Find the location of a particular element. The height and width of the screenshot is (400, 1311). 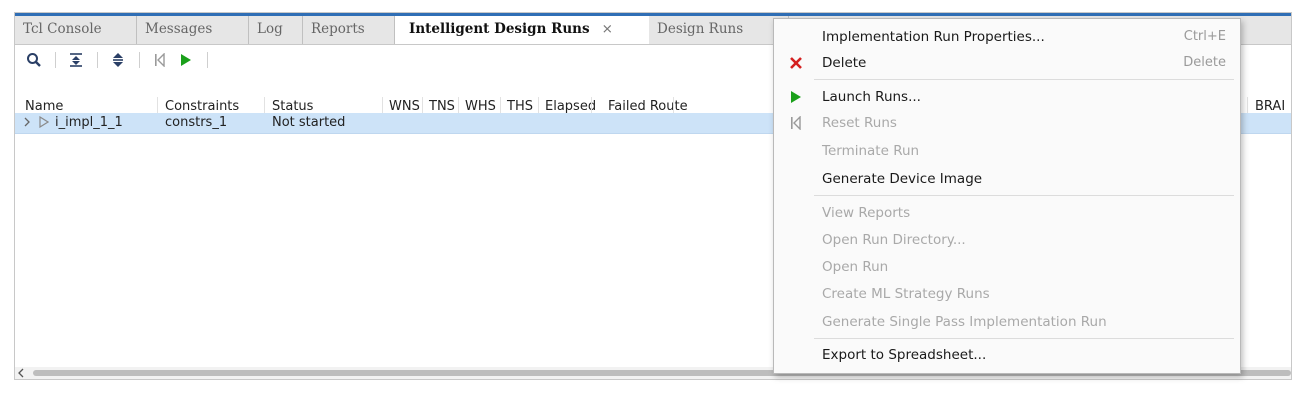

search-icon is located at coordinates (34, 60).